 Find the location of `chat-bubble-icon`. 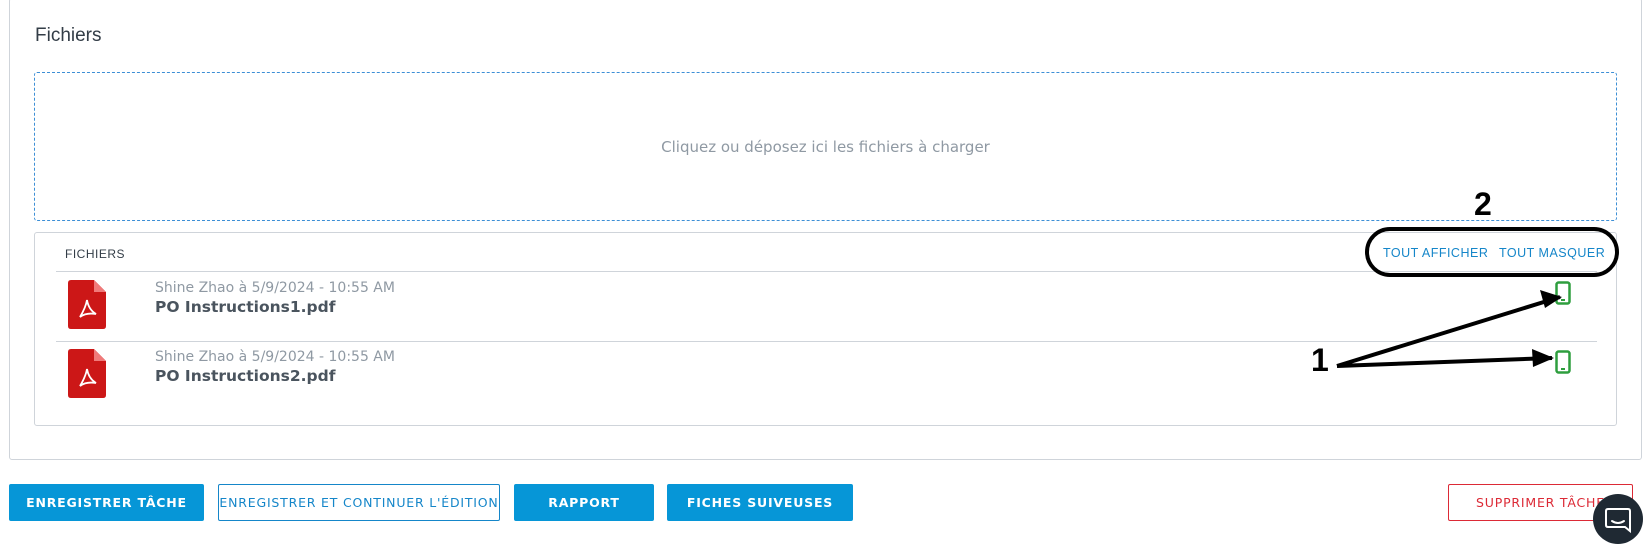

chat-bubble-icon is located at coordinates (1618, 521).